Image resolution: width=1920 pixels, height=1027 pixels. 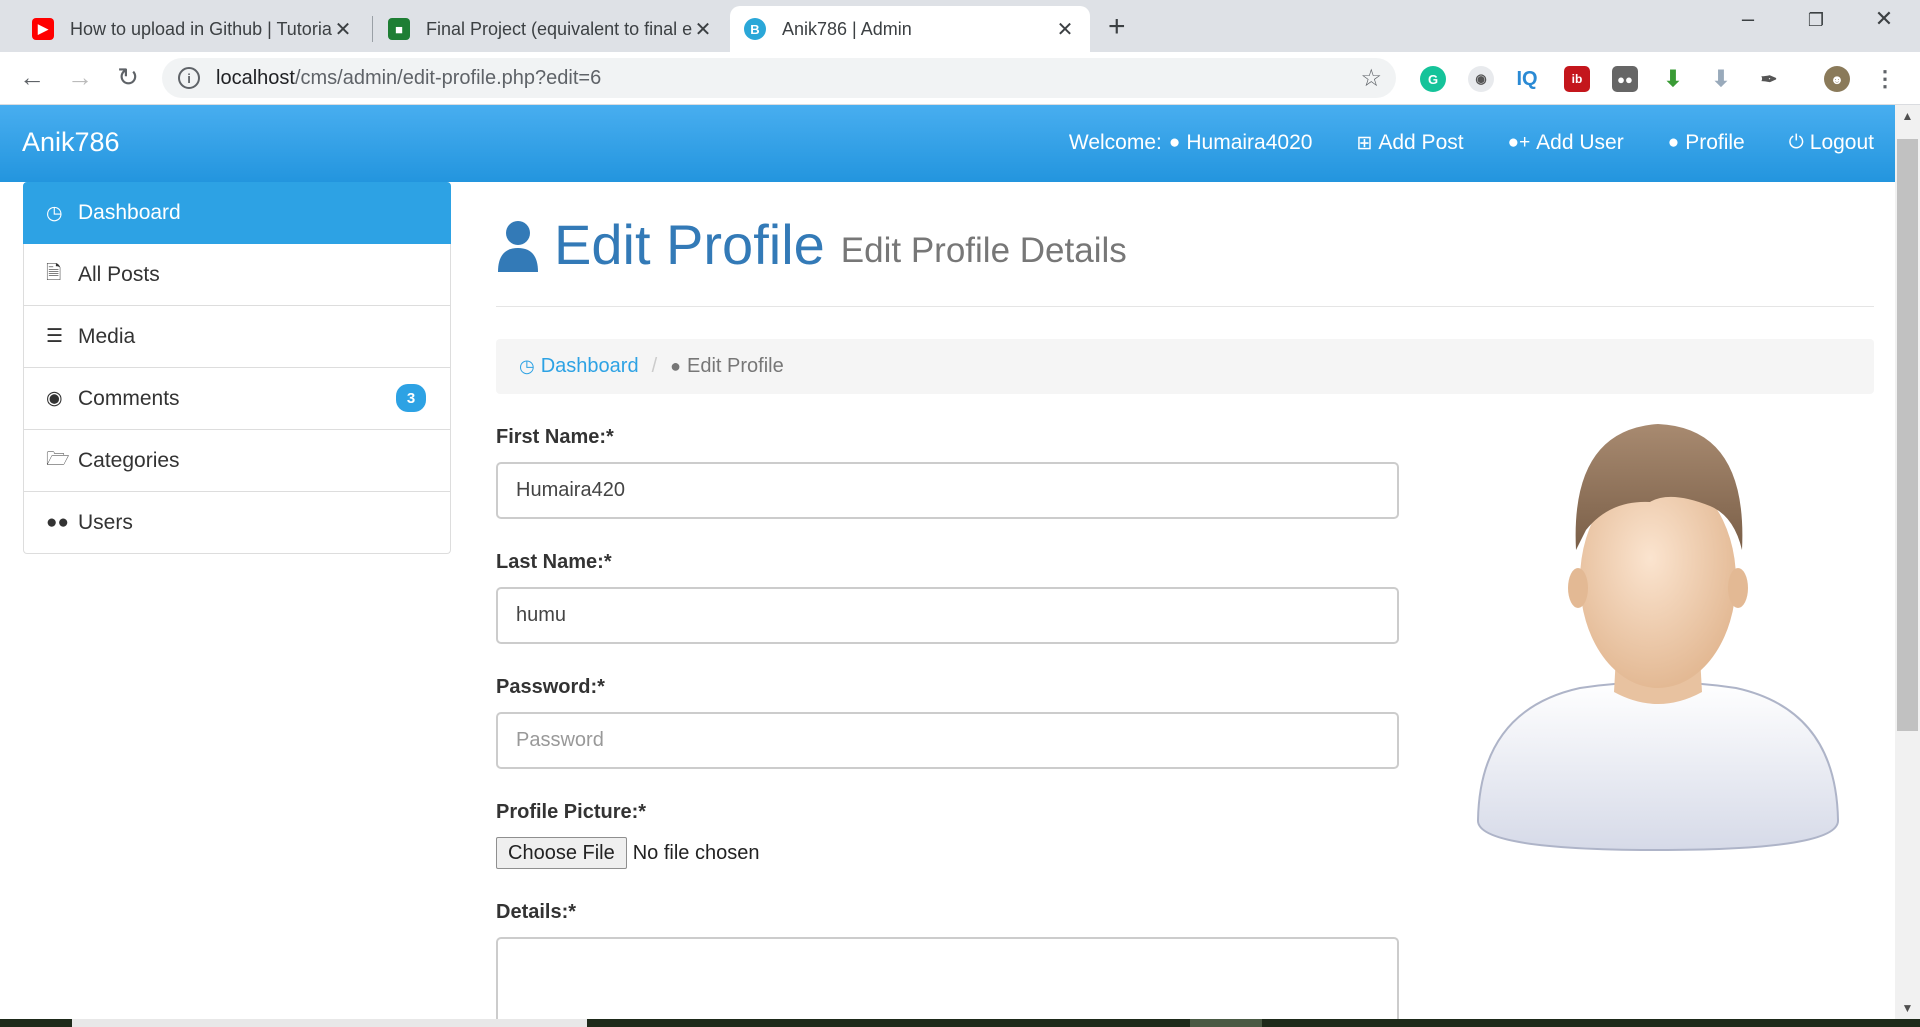 What do you see at coordinates (119, 274) in the screenshot?
I see `sidebar-item-label: All Posts` at bounding box center [119, 274].